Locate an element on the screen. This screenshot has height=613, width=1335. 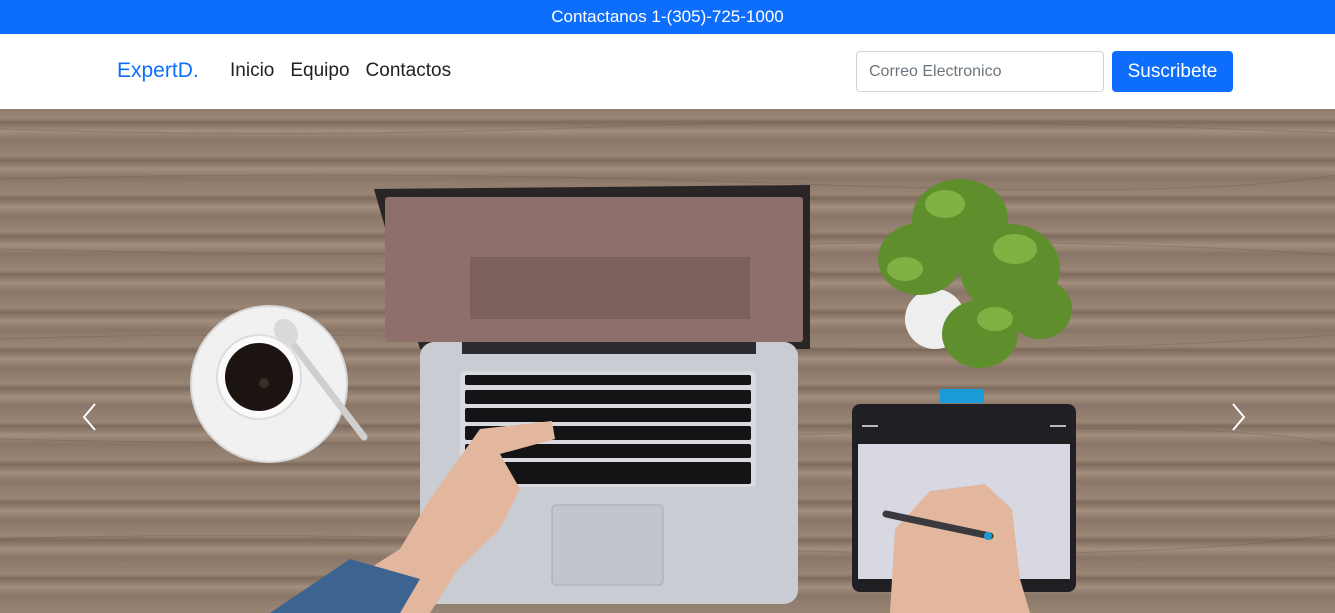
nav-link-contactos: Contactos is located at coordinates (409, 71).